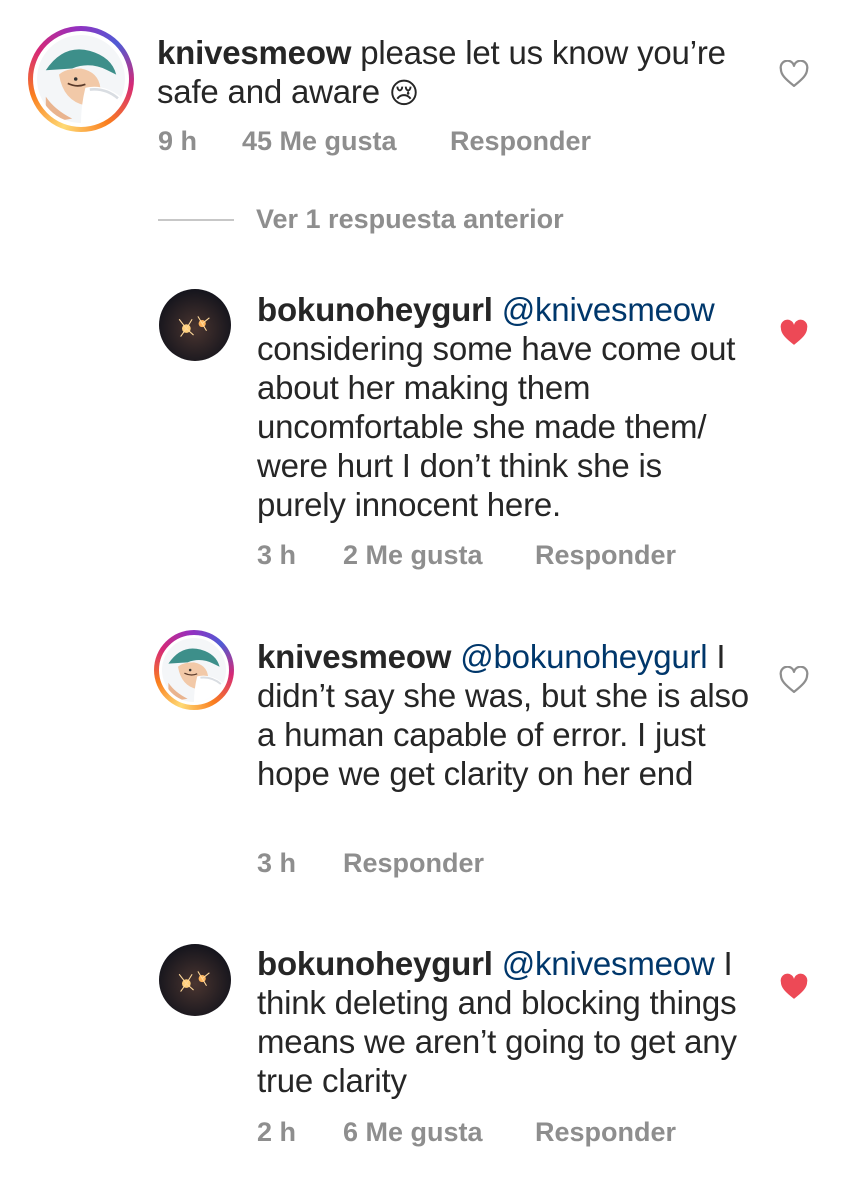 Image resolution: width=861 pixels, height=1200 pixels. I want to click on comment-likes: 6 Me gusta, so click(439, 1132).